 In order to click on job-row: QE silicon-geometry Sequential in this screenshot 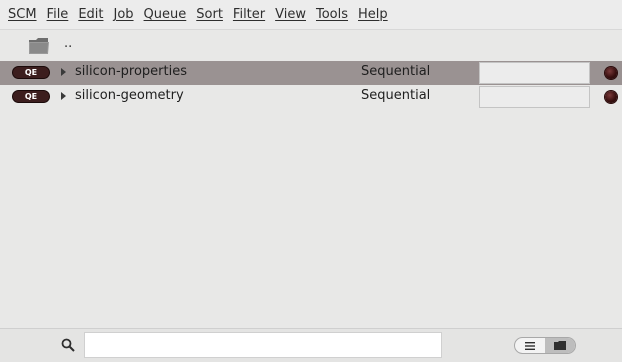, I will do `click(311, 97)`.